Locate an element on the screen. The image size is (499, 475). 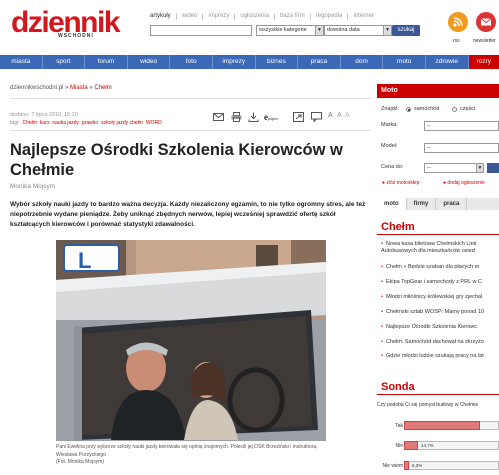
tag-link: szkoły jazdy chełm is located at coordinates (122, 123).